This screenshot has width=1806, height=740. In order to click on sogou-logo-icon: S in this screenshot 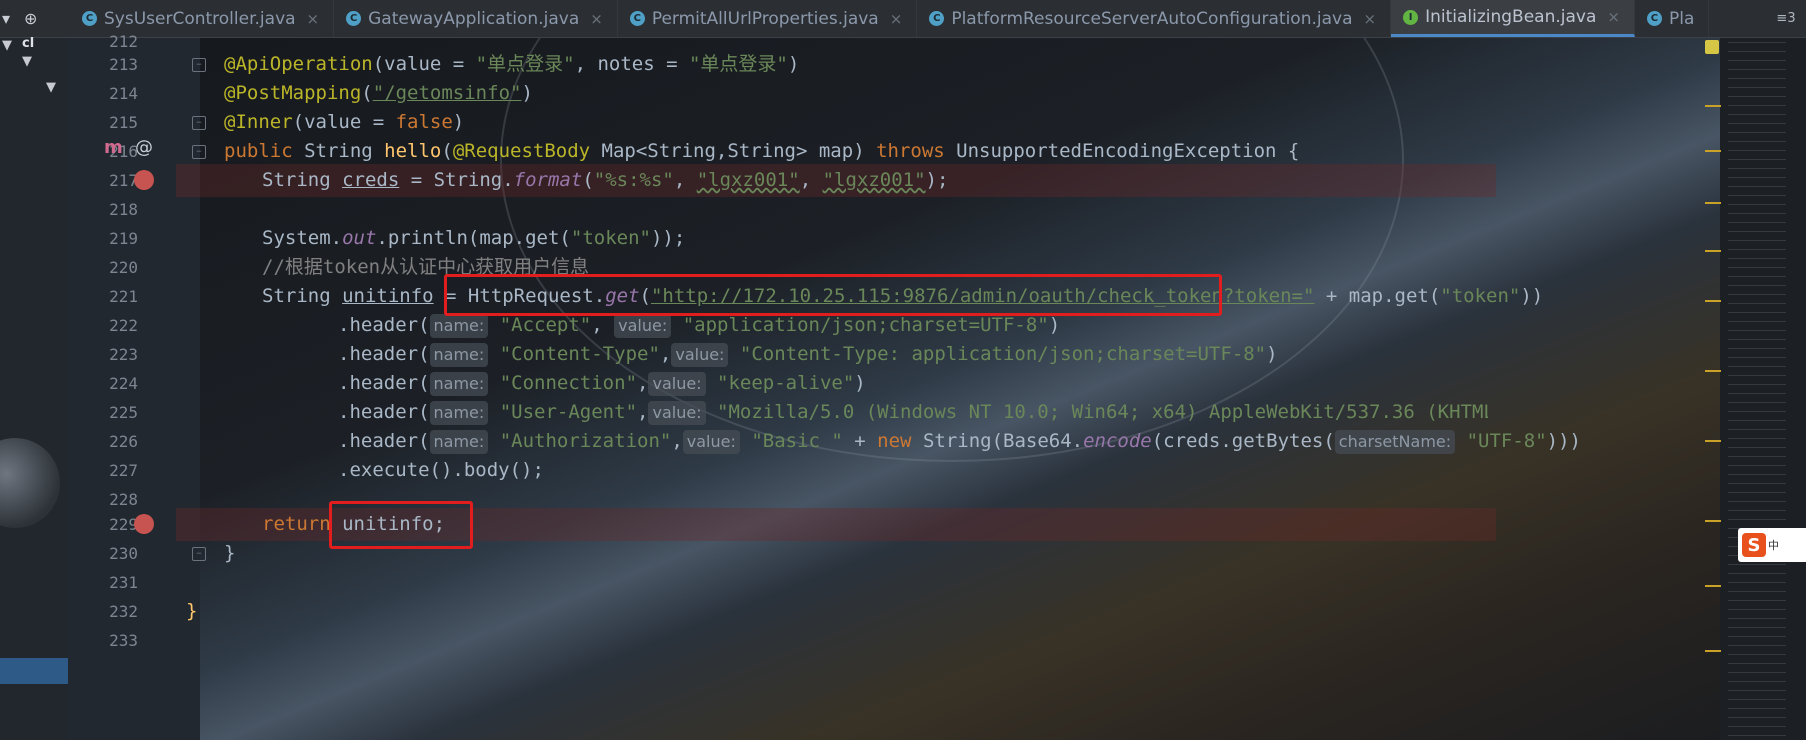, I will do `click(1754, 545)`.